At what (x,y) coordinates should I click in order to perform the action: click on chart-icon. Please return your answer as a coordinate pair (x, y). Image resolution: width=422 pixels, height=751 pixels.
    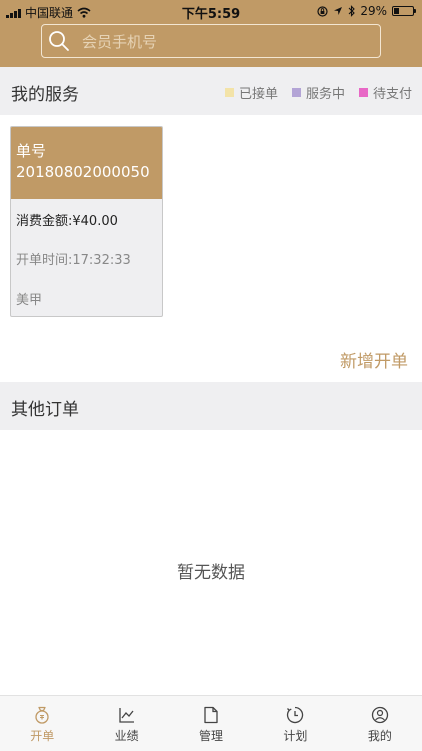
    Looking at the image, I should click on (126, 715).